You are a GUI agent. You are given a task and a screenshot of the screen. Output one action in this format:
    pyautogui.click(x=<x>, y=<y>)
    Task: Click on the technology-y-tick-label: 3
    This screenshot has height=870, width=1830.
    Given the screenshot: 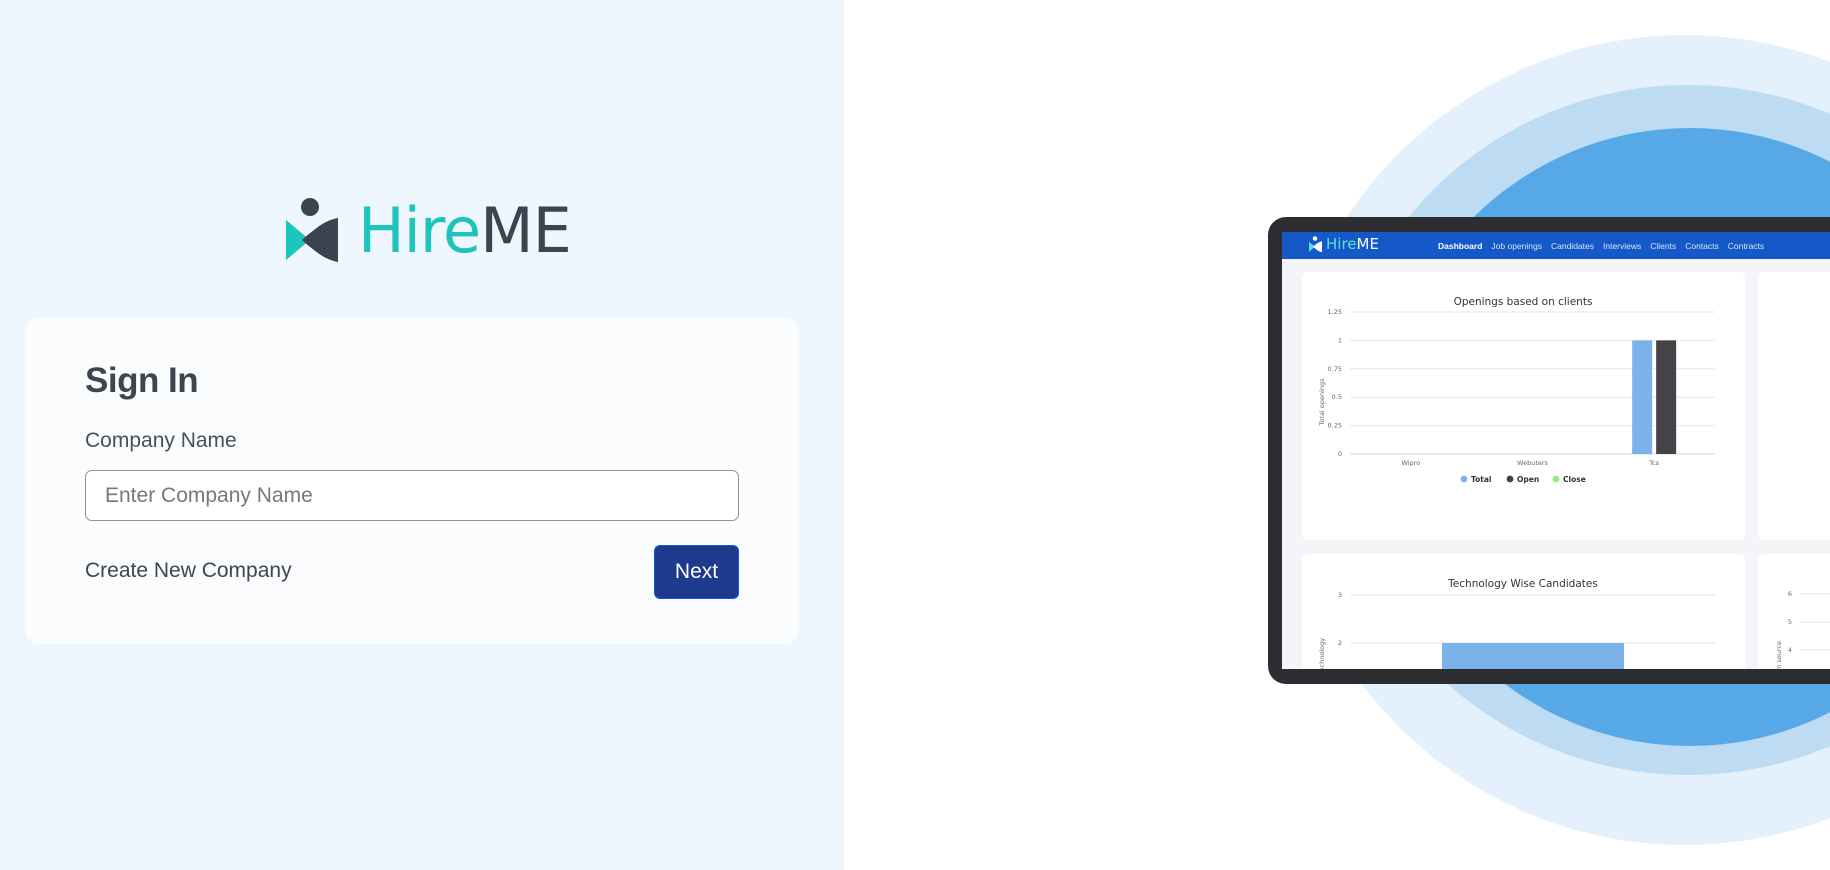 What is the action you would take?
    pyautogui.click(x=1340, y=595)
    